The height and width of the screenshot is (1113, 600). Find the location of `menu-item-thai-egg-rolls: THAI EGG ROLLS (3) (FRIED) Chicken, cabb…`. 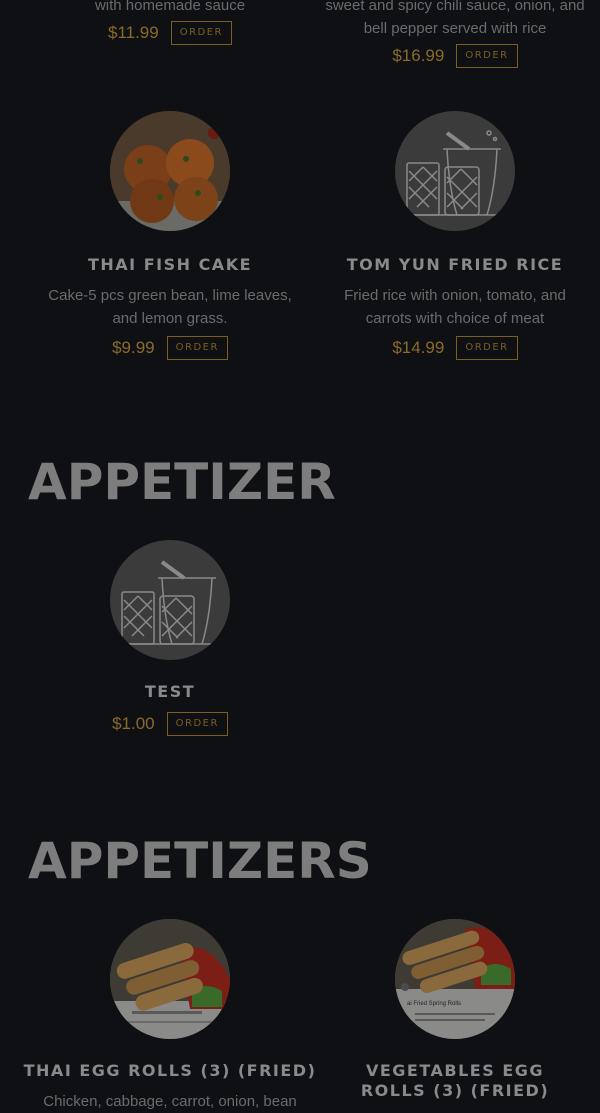

menu-item-thai-egg-rolls: THAI EGG ROLLS (3) (FRIED) Chicken, cabb… is located at coordinates (170, 1016).